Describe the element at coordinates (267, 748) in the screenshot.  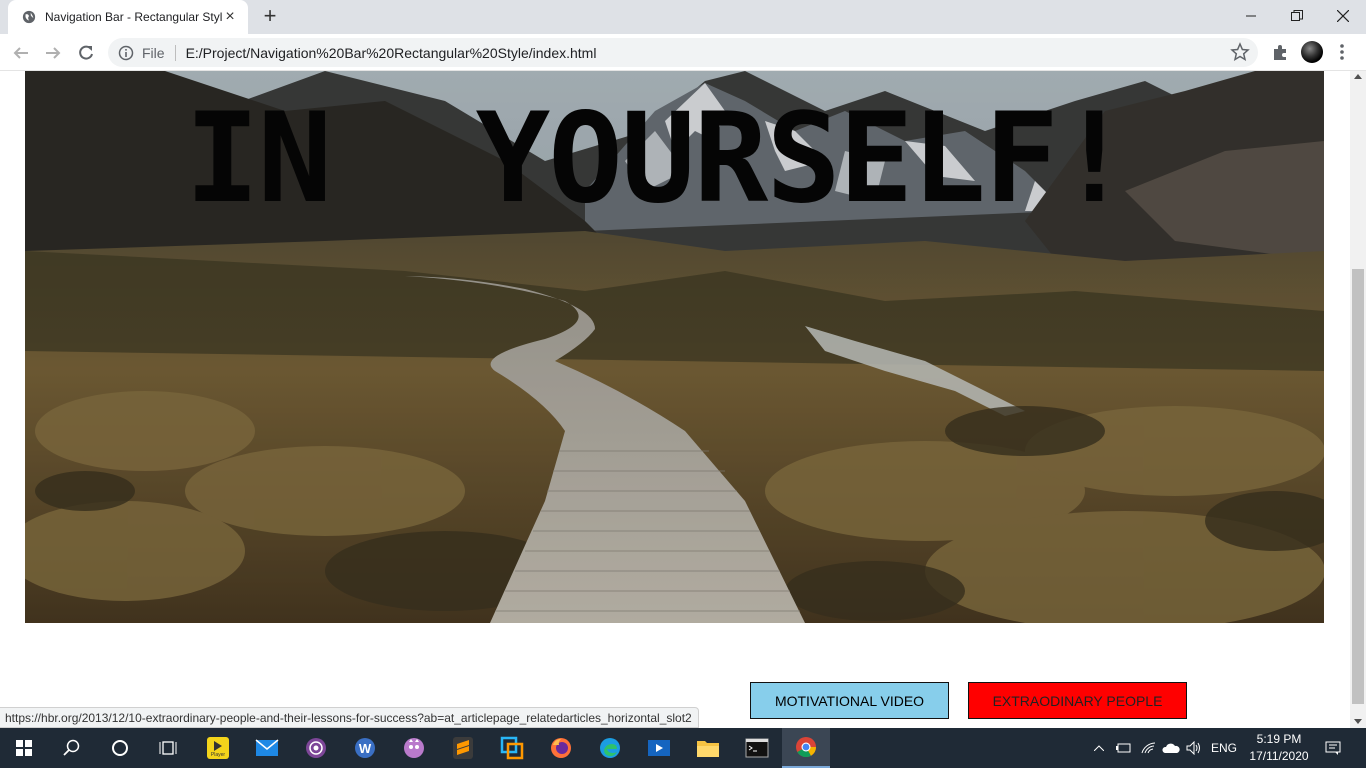
I see `mail-icon` at that location.